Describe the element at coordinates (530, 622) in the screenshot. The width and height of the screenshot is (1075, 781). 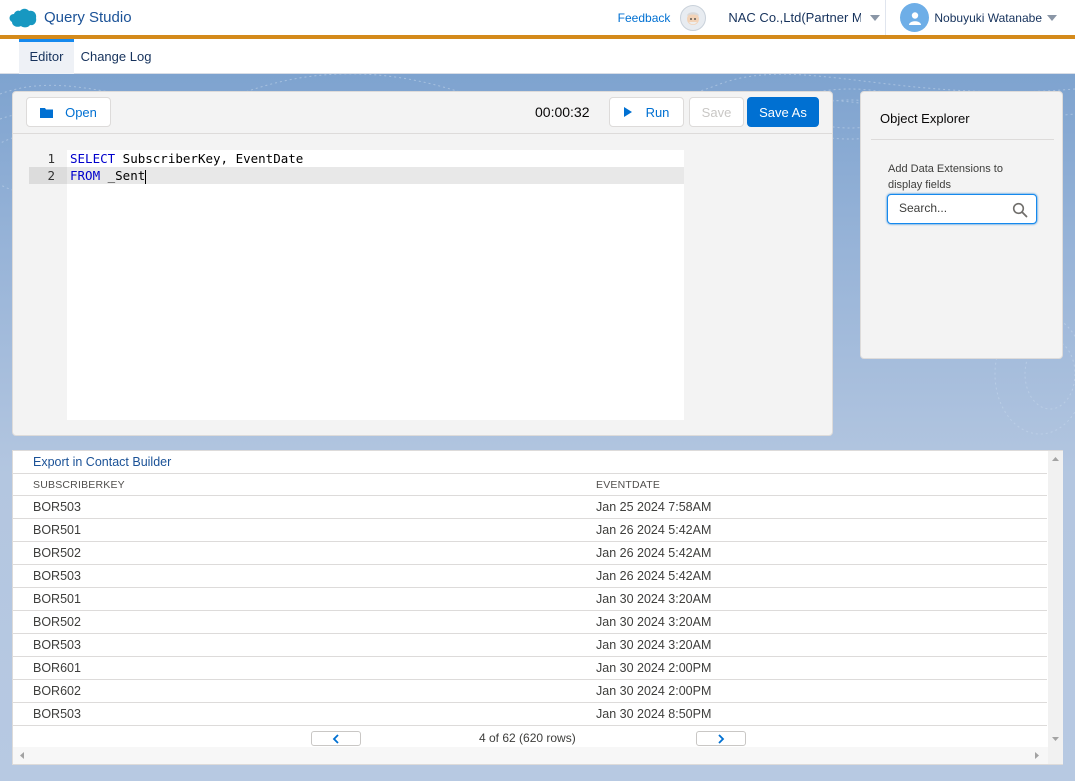
I see `table-row: BOR502 Jan 30 2024 3:20AM` at that location.